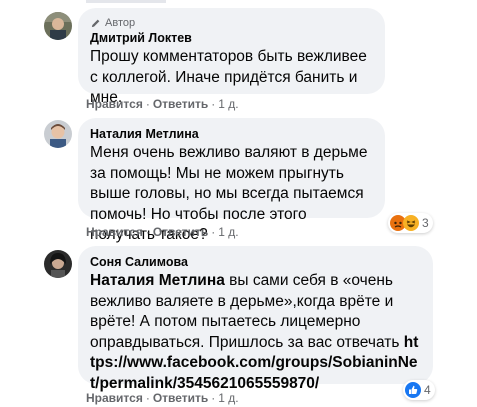 Image resolution: width=477 pixels, height=407 pixels. Describe the element at coordinates (413, 390) in the screenshot. I see `like-icon` at that location.